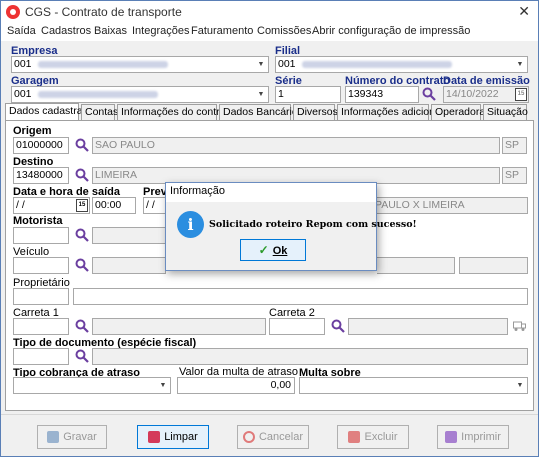 The image size is (539, 457). I want to click on empresa-value: 001, so click(23, 64).